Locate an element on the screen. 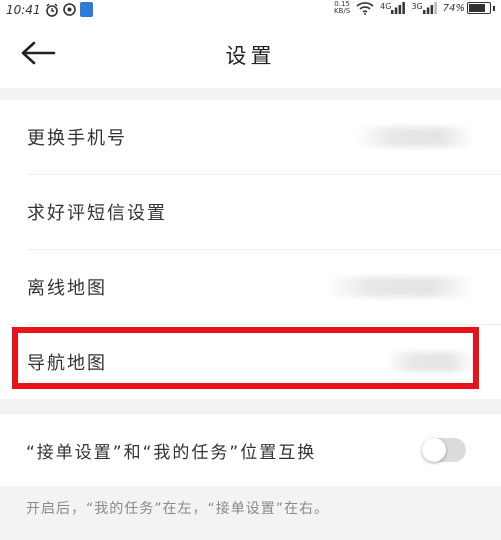 The image size is (501, 540). swap-position-toggle is located at coordinates (444, 450).